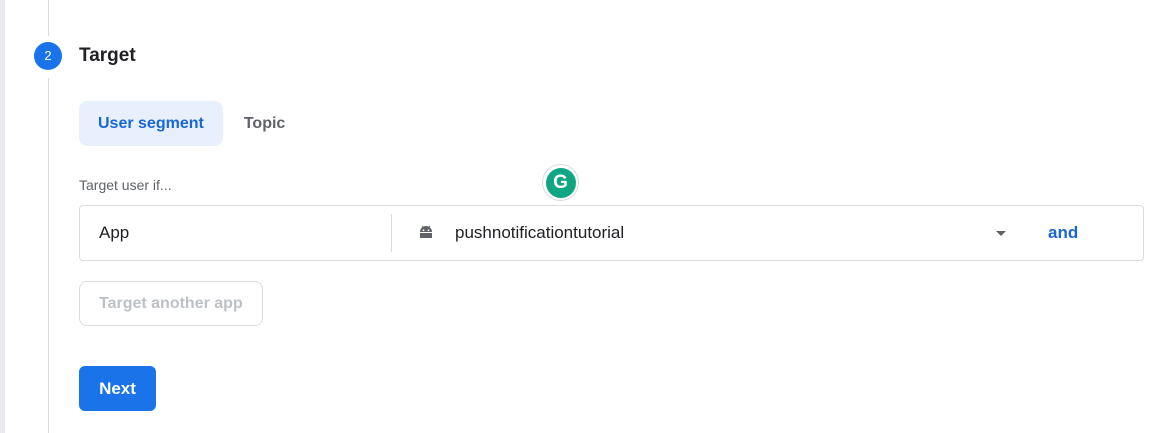 The image size is (1157, 433). Describe the element at coordinates (1063, 233) in the screenshot. I see `and-condition-button: and` at that location.